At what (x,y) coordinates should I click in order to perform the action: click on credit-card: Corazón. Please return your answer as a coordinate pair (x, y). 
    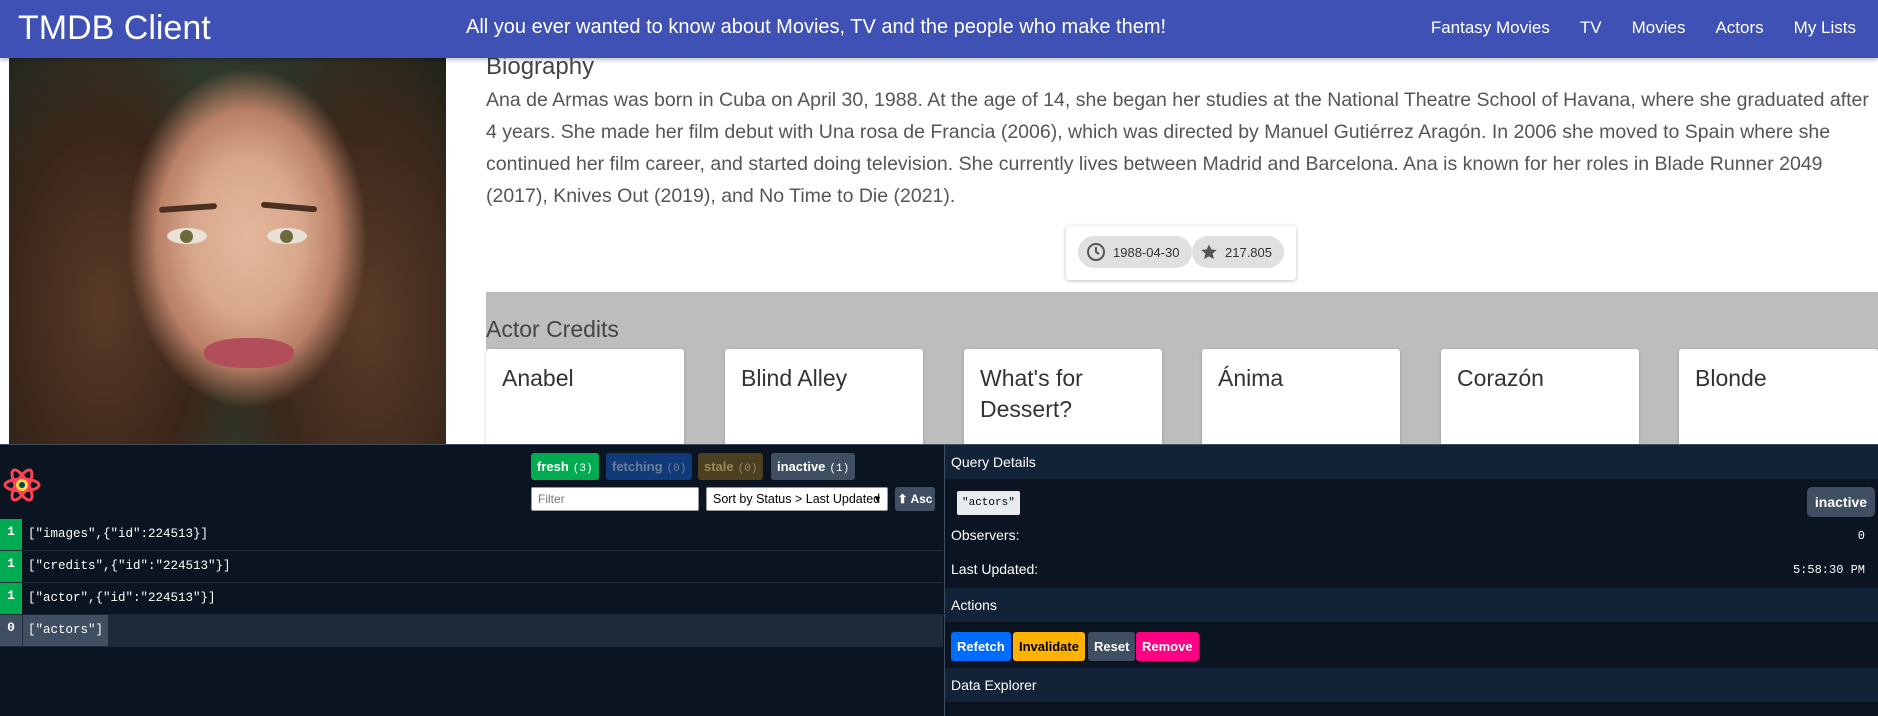
    Looking at the image, I should click on (1540, 399).